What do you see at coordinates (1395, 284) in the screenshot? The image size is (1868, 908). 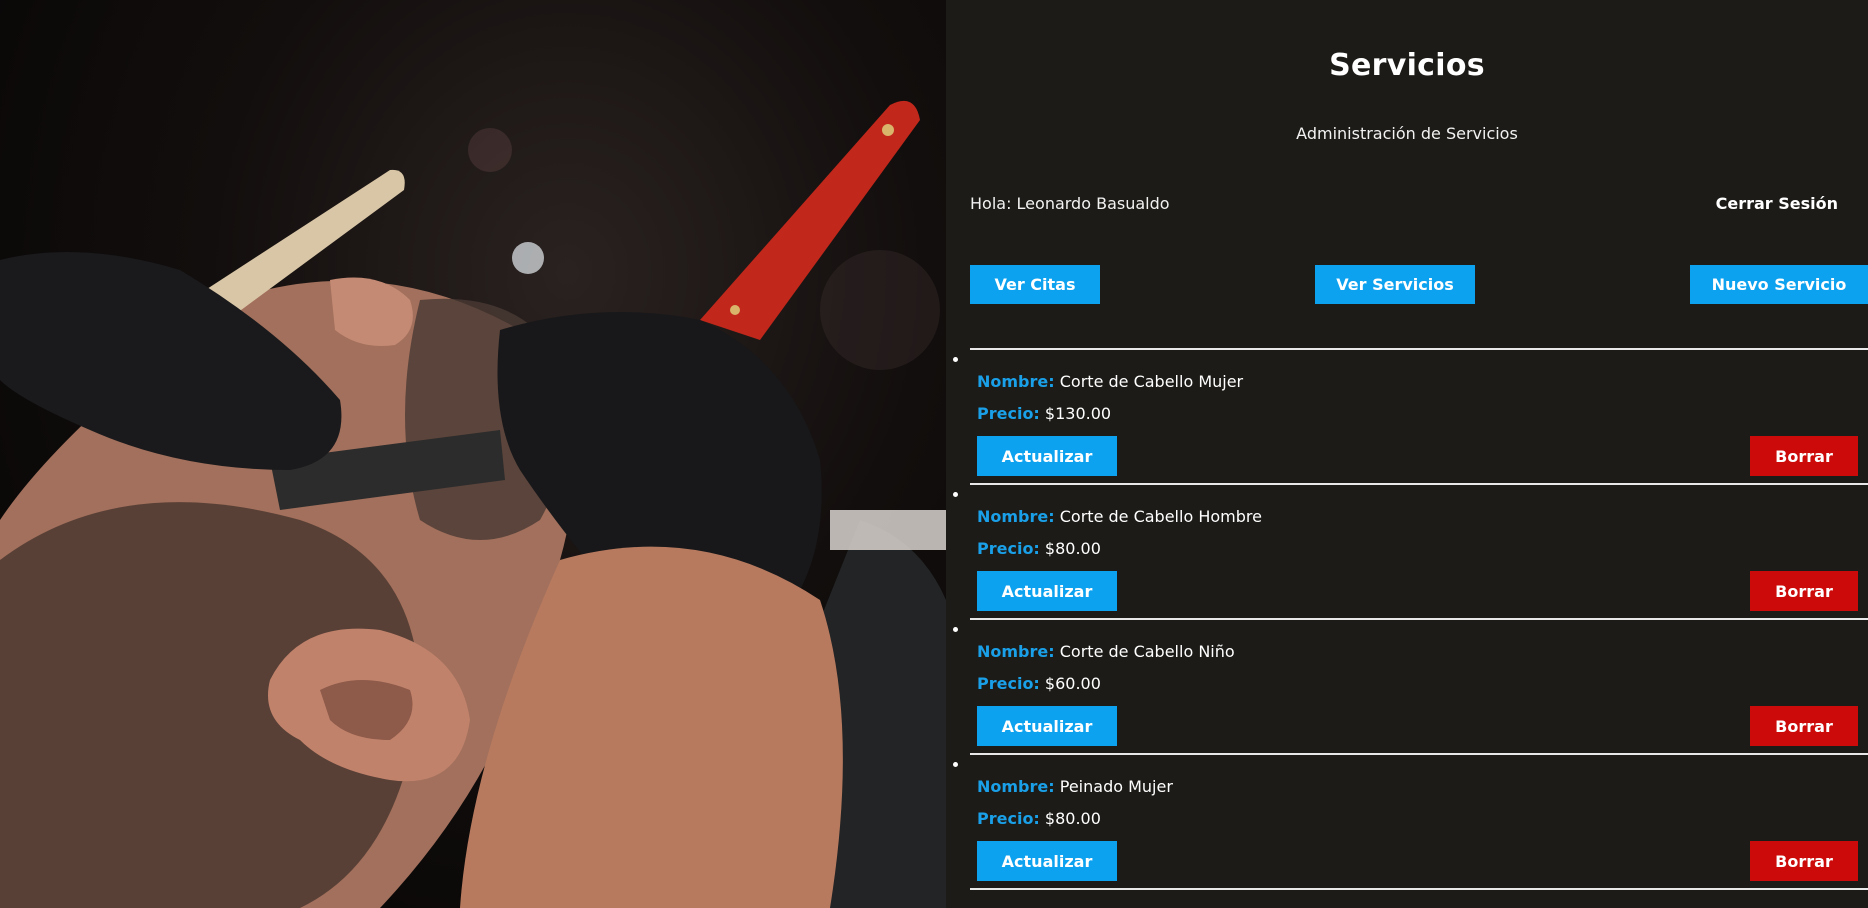 I see `view-services-button: Ver Servicios` at bounding box center [1395, 284].